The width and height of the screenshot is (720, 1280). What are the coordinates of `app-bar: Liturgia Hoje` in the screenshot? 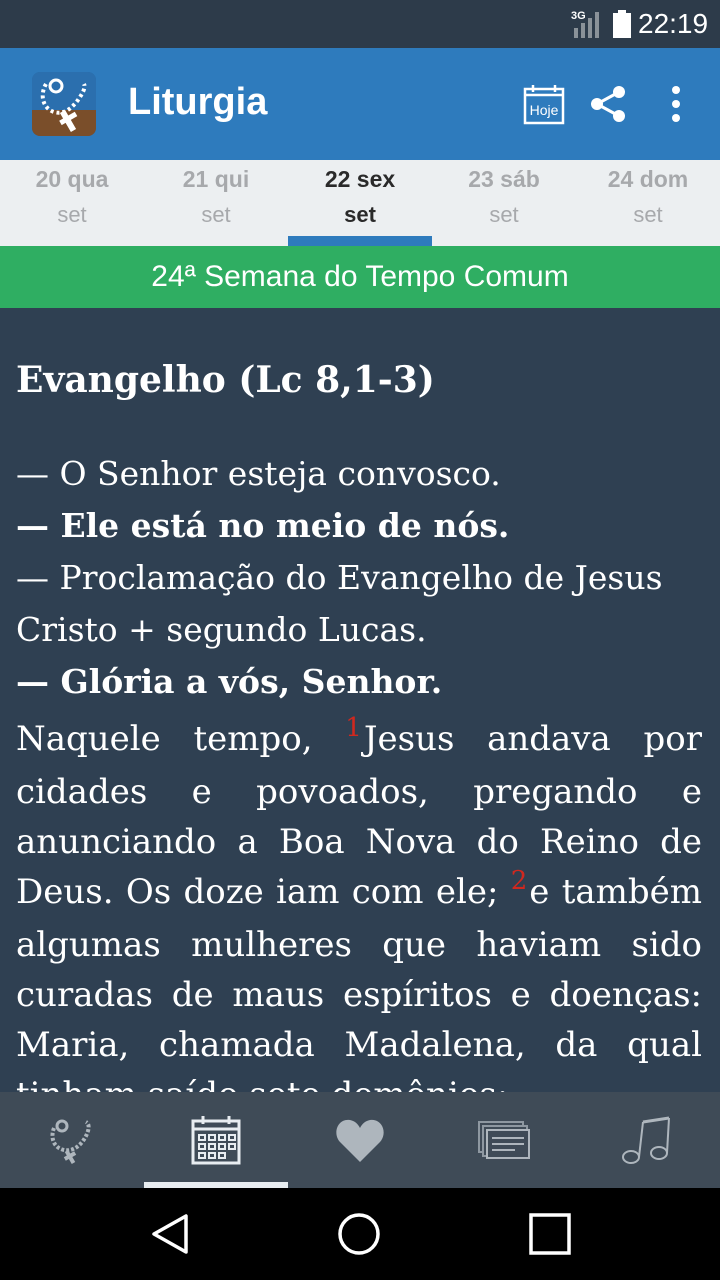 It's located at (360, 104).